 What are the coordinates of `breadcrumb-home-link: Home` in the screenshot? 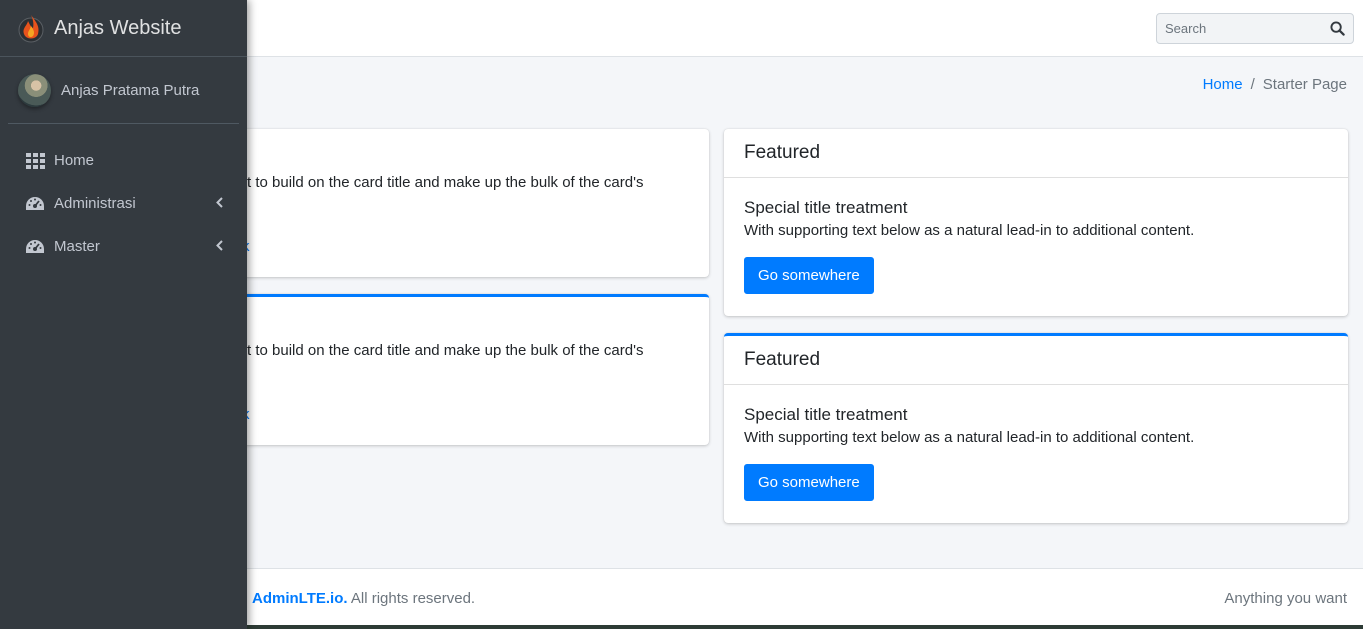 It's located at (1223, 84).